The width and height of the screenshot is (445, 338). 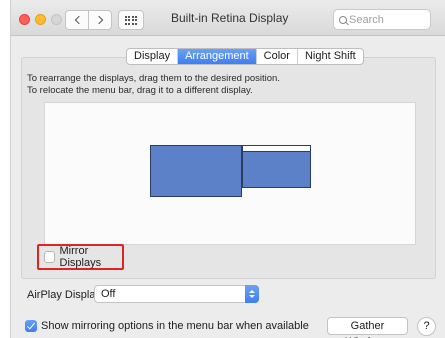 I want to click on airplay-display-label: AirPlay Display:, so click(x=66, y=295).